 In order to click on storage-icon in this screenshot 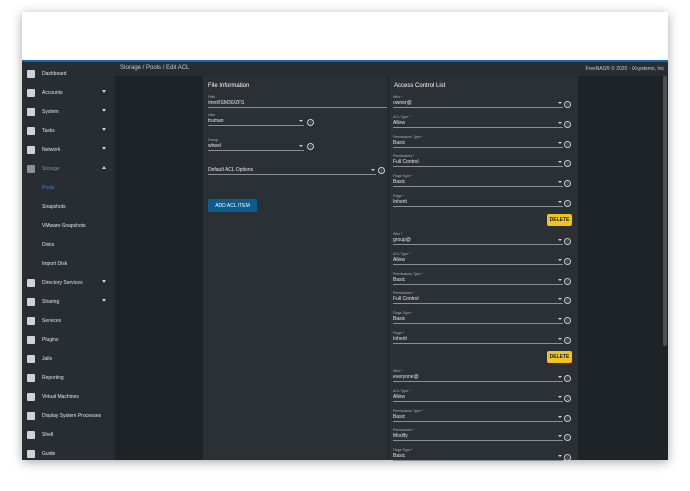, I will do `click(31, 168)`.